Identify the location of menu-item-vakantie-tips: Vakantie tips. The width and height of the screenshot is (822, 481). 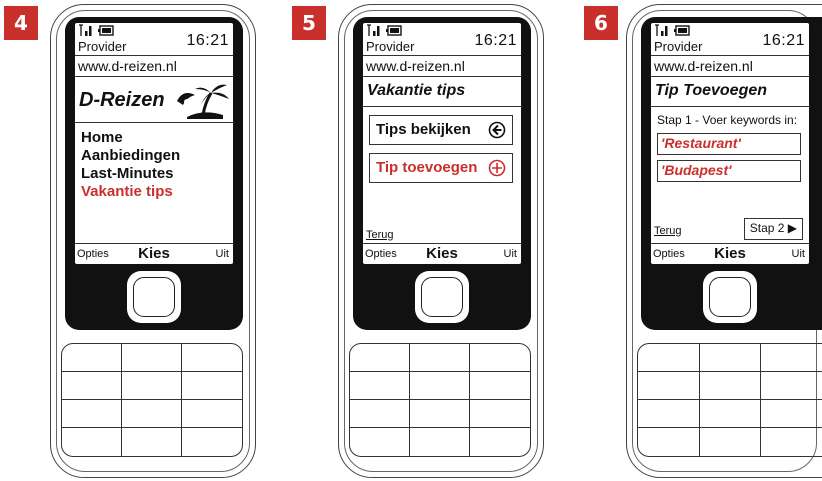
(130, 192).